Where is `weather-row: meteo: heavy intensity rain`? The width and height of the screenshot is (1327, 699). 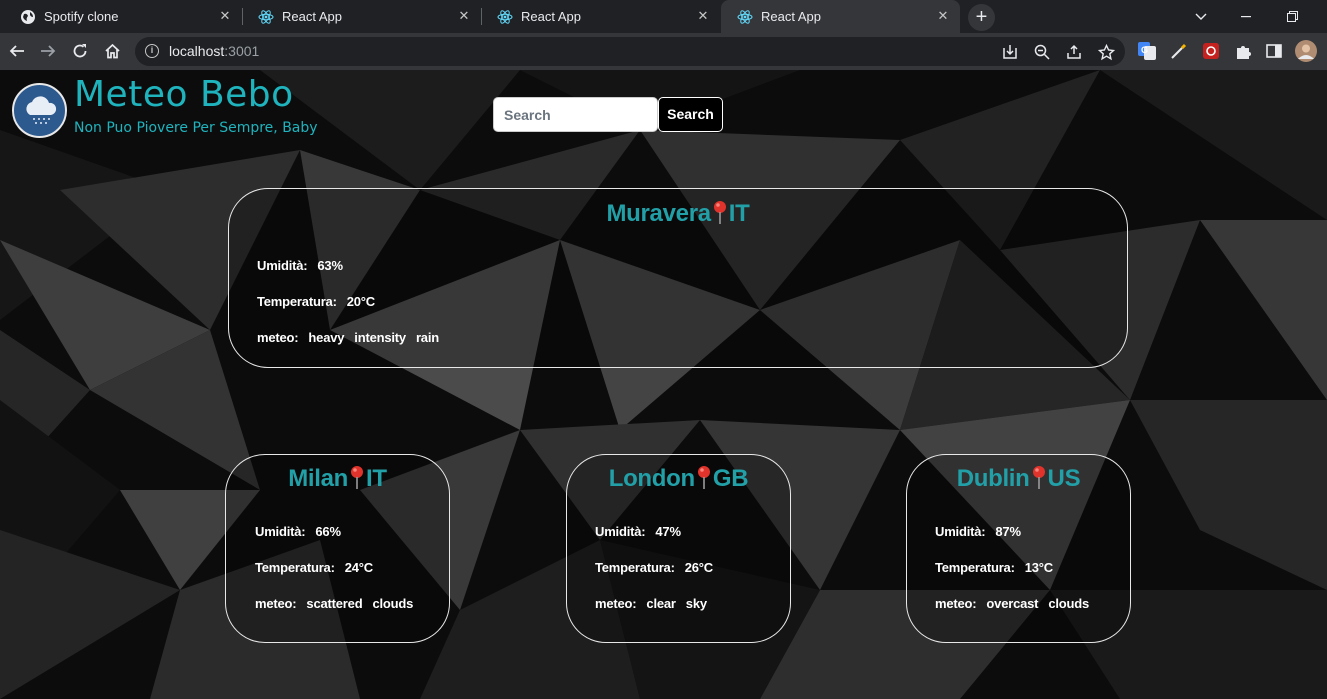
weather-row: meteo: heavy intensity rain is located at coordinates (348, 337).